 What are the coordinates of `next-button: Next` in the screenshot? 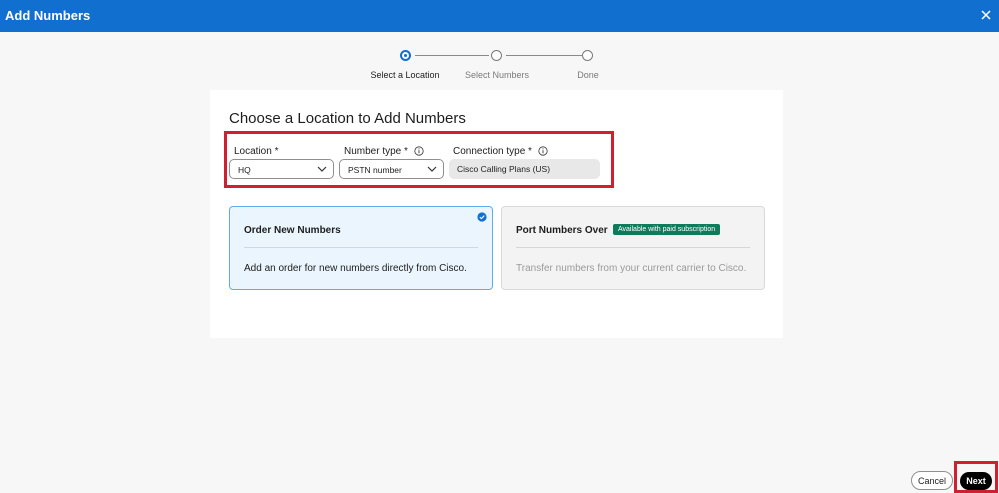 It's located at (976, 481).